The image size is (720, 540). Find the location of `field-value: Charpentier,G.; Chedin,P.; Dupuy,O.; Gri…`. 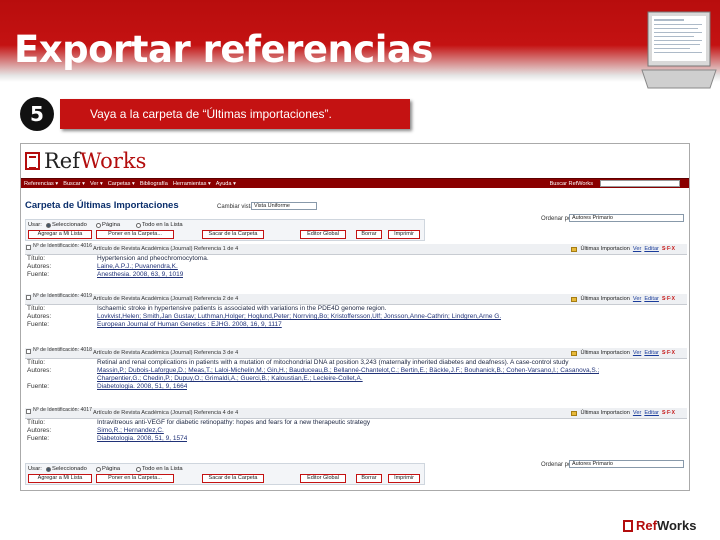

field-value: Charpentier,G.; Chedin,P.; Dupuy,O.; Gri… is located at coordinates (230, 379).